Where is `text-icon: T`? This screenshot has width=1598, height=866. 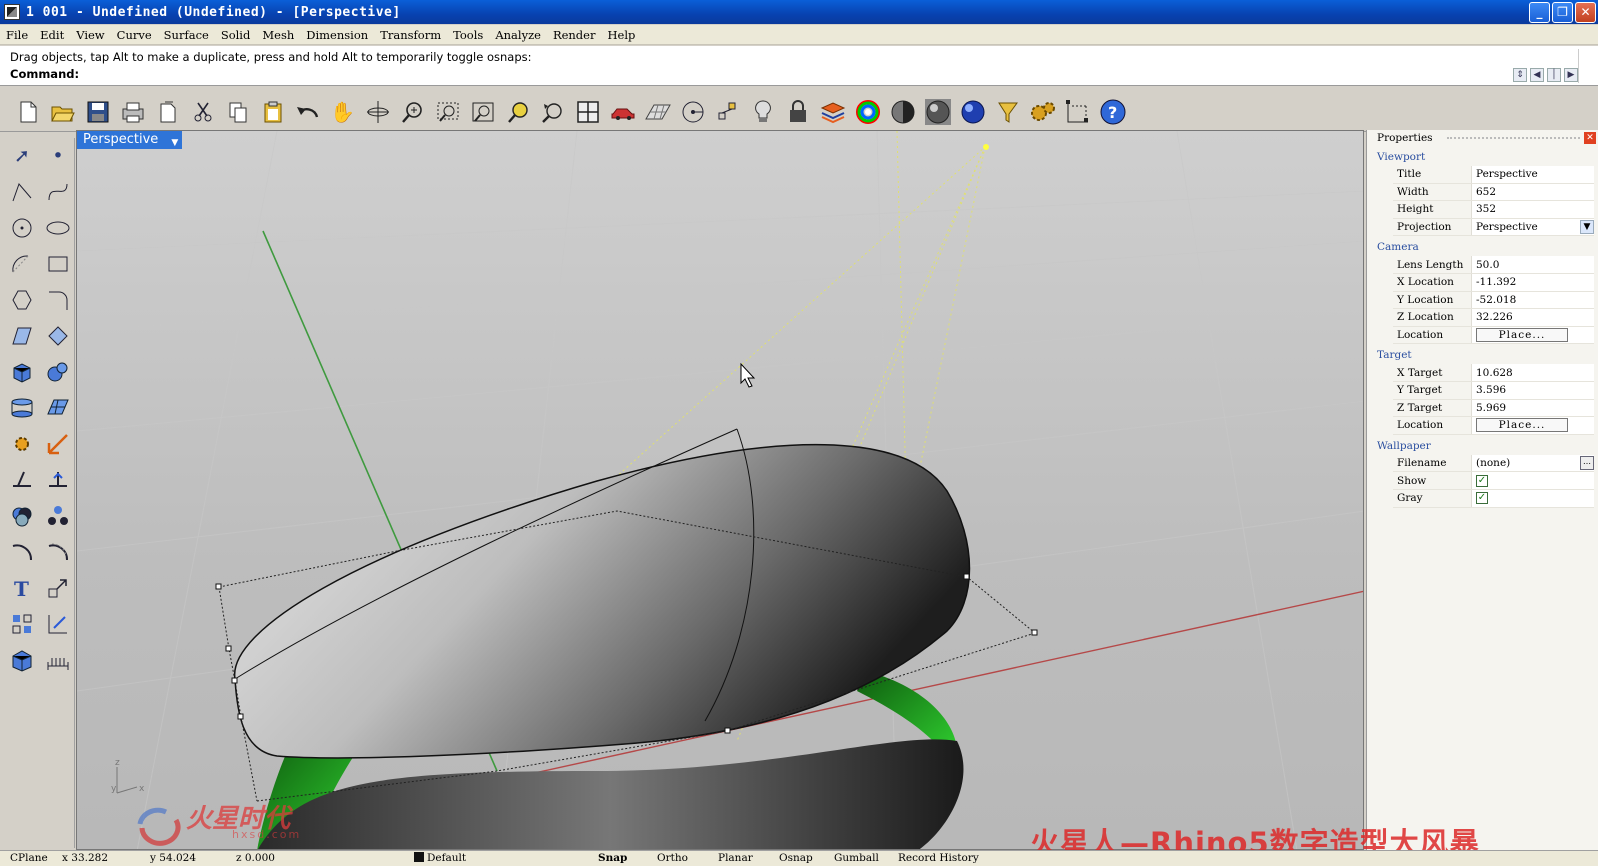
text-icon: T is located at coordinates (22, 588).